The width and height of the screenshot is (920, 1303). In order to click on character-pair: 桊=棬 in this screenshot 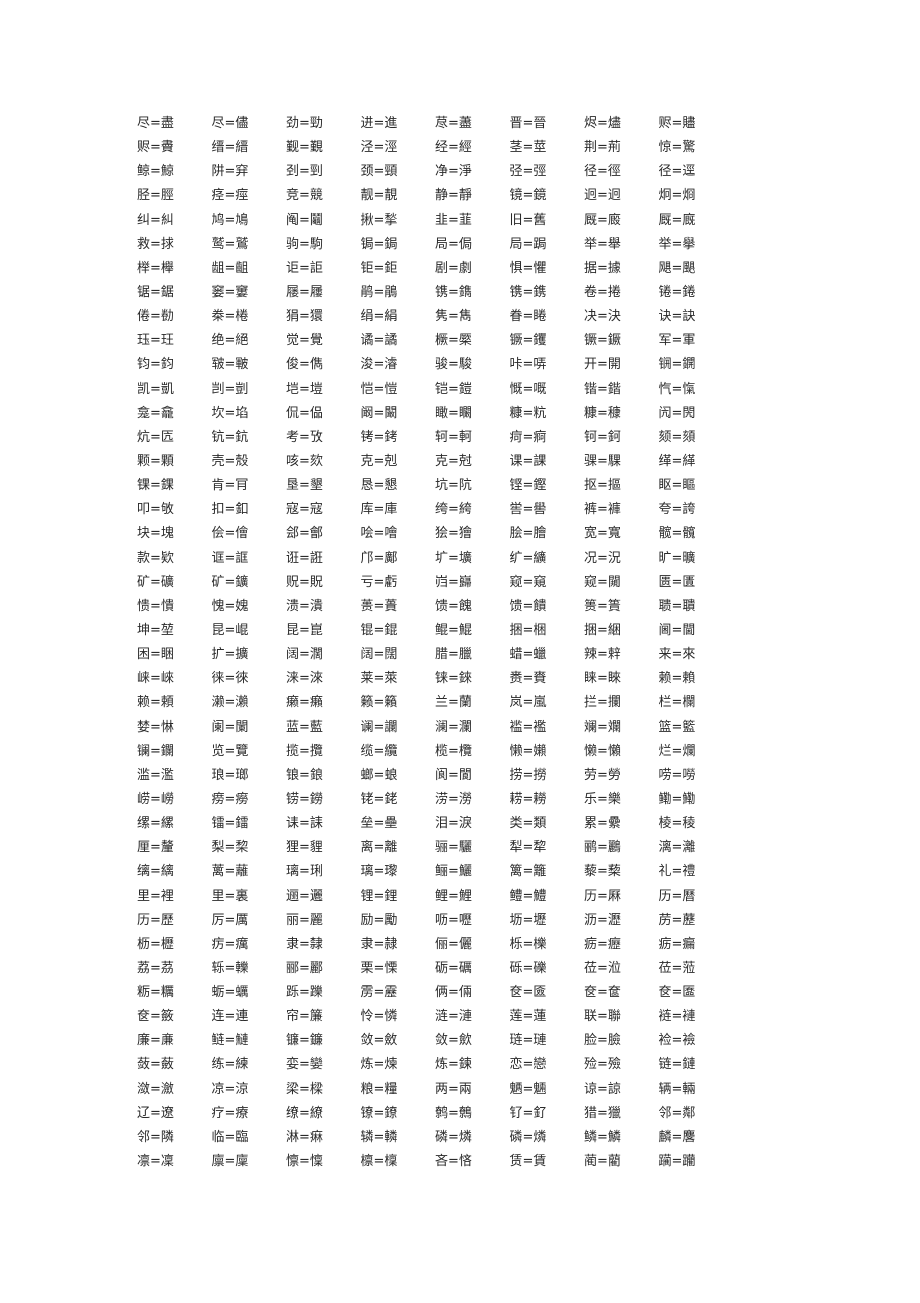, I will do `click(230, 317)`.